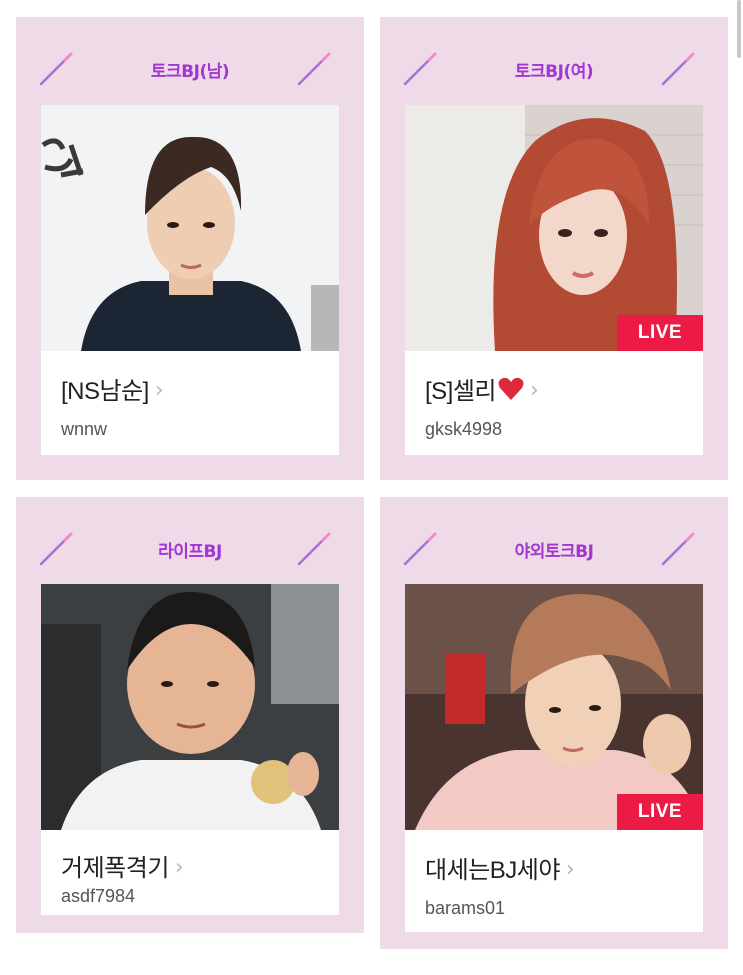 The image size is (743, 975). Describe the element at coordinates (554, 541) in the screenshot. I see `card-header: 야외토크BJ` at that location.